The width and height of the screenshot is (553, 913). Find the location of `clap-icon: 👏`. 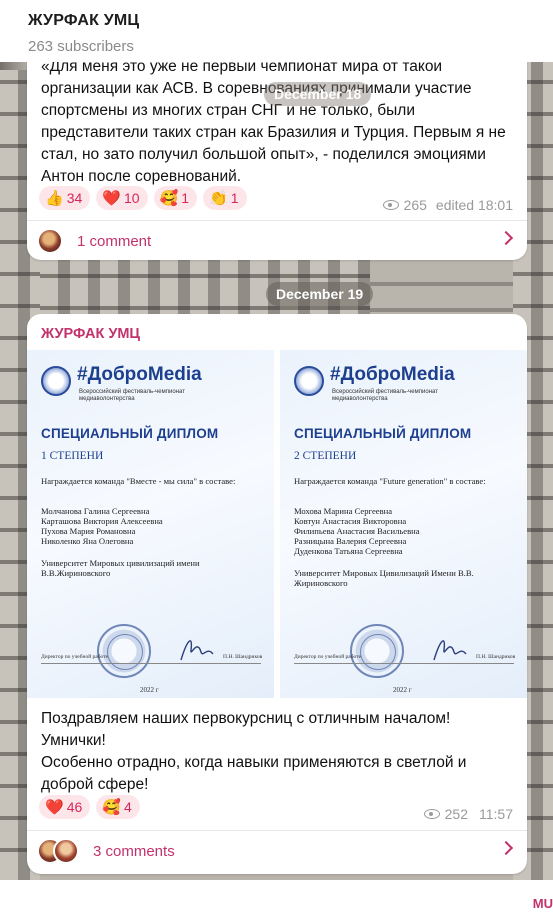

clap-icon: 👏 is located at coordinates (218, 198).